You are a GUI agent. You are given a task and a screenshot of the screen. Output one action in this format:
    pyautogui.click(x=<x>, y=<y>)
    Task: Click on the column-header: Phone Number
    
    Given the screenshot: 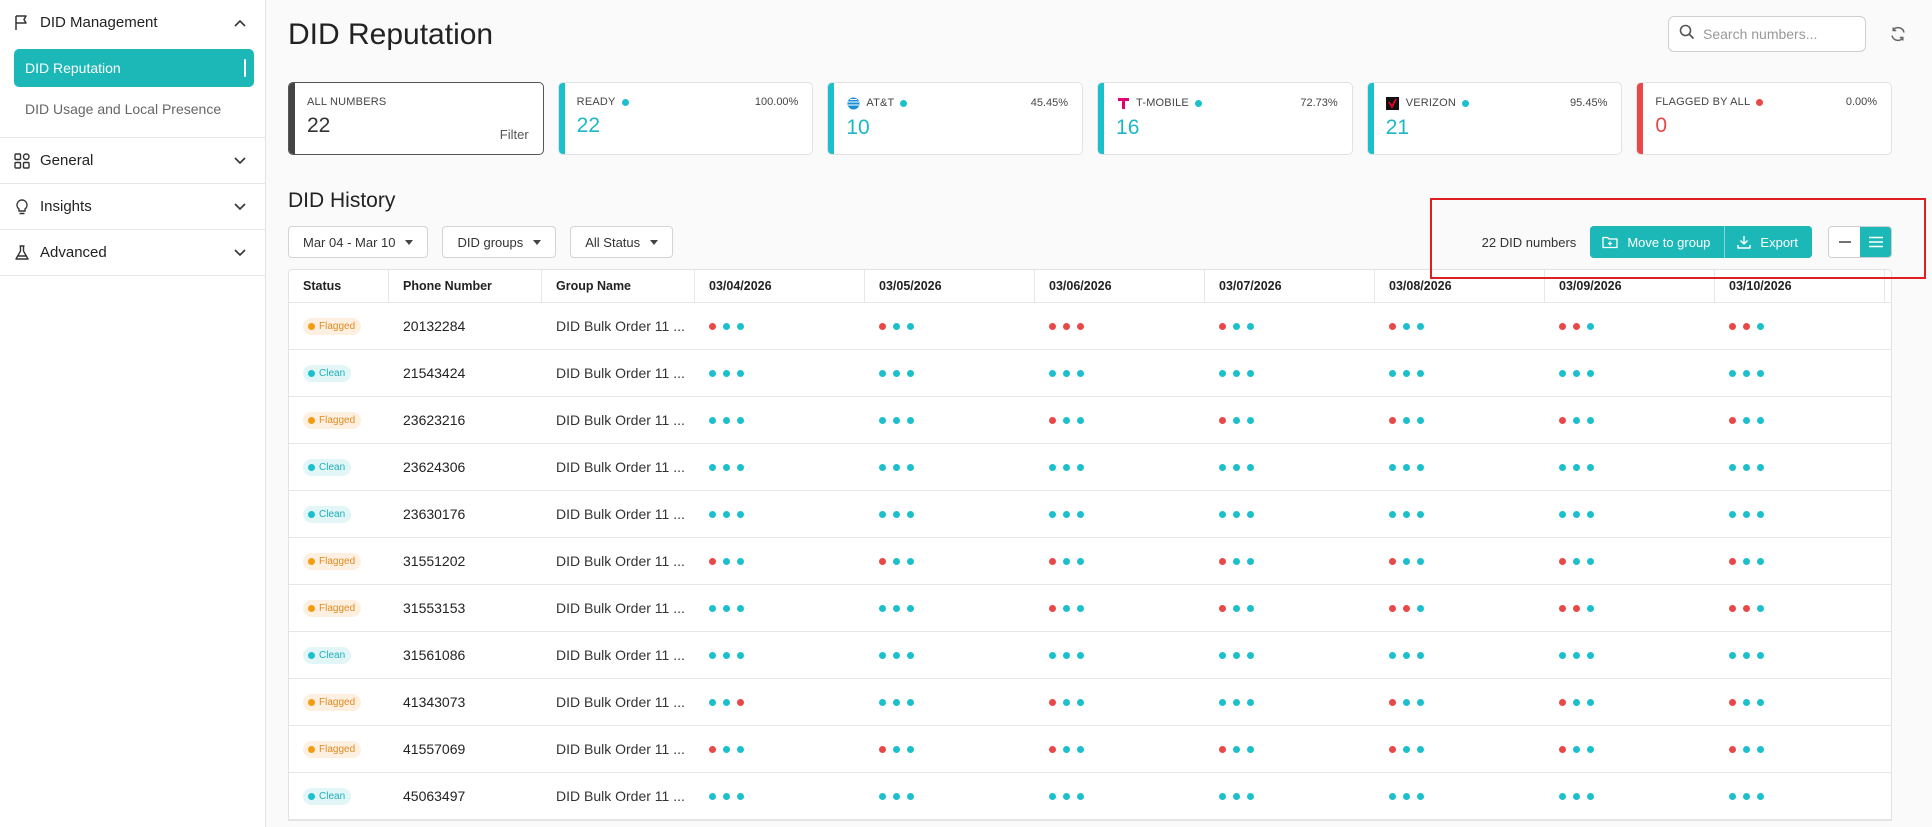 What is the action you would take?
    pyautogui.click(x=465, y=286)
    